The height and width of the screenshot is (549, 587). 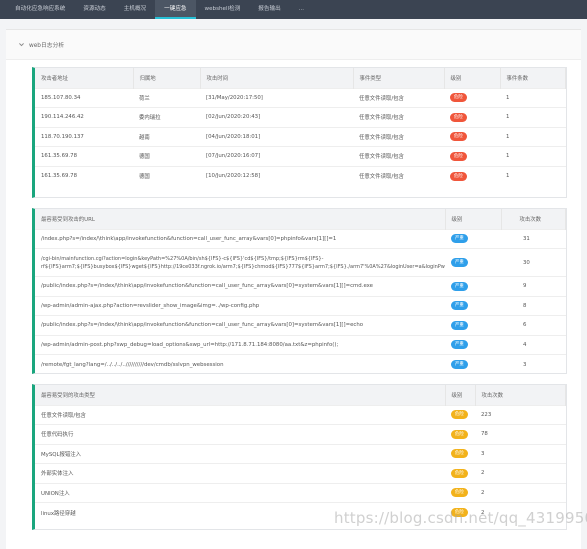 I want to click on attack-count: 78, so click(x=520, y=434).